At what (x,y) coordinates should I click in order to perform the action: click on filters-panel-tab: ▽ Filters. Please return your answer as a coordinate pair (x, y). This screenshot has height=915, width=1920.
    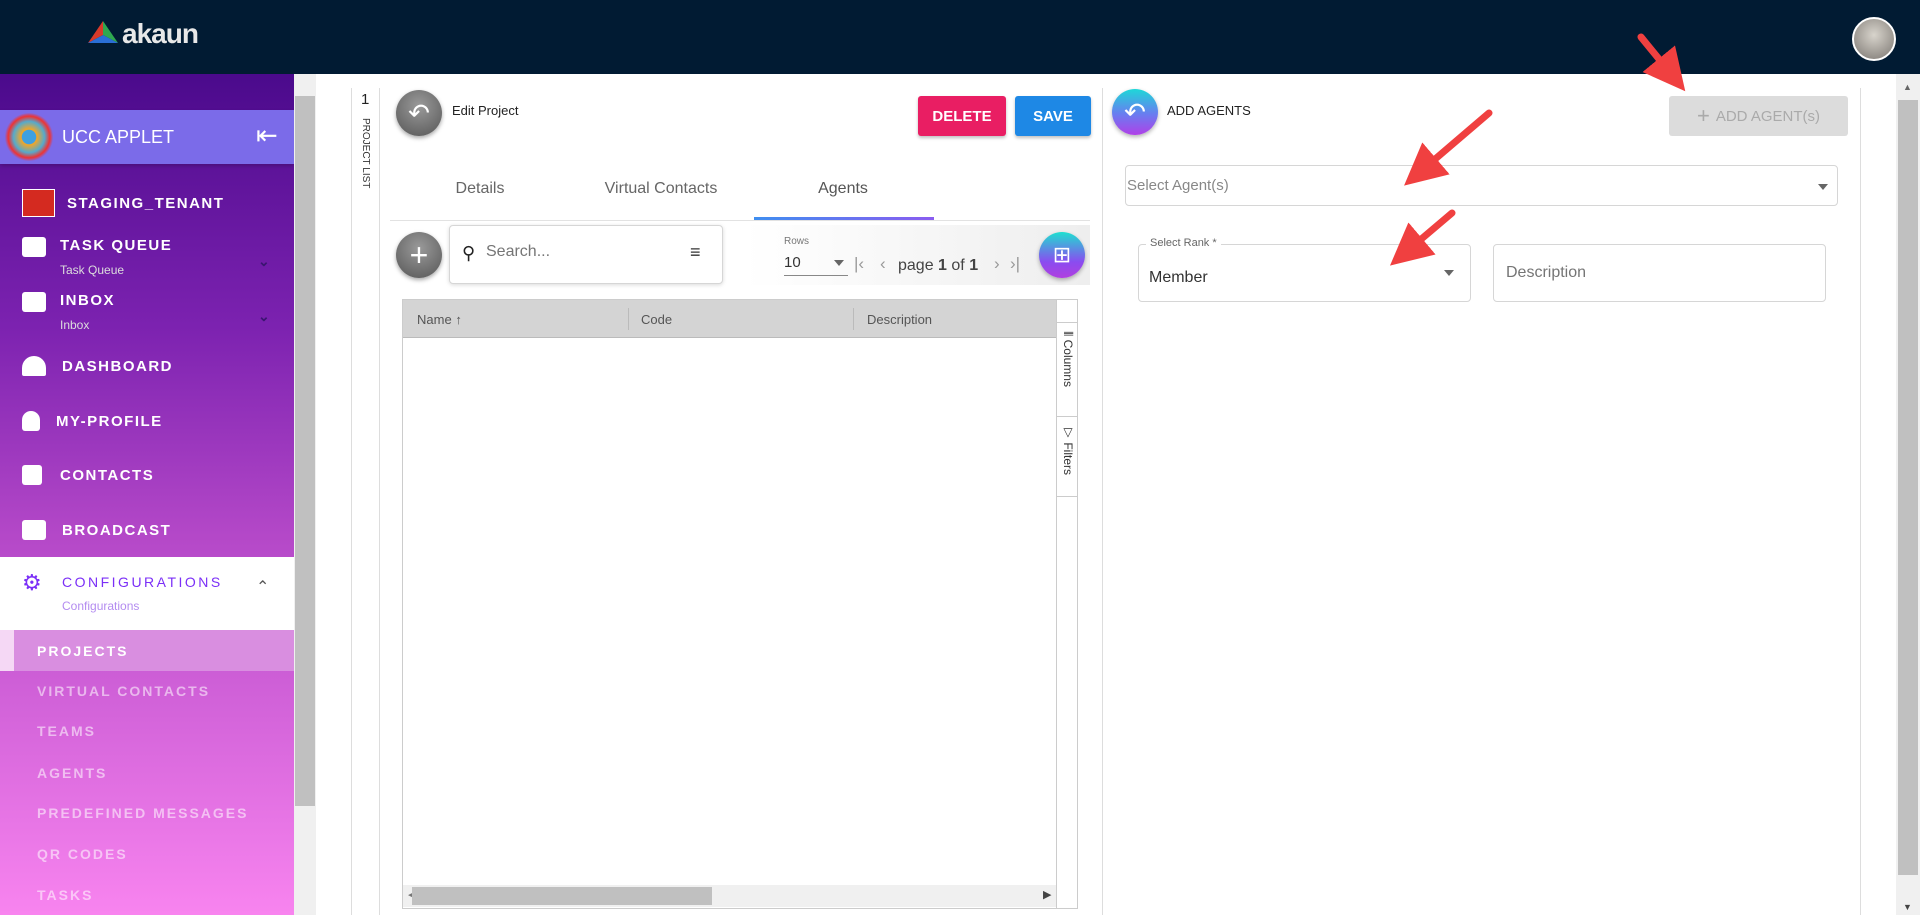
    Looking at the image, I should click on (1067, 457).